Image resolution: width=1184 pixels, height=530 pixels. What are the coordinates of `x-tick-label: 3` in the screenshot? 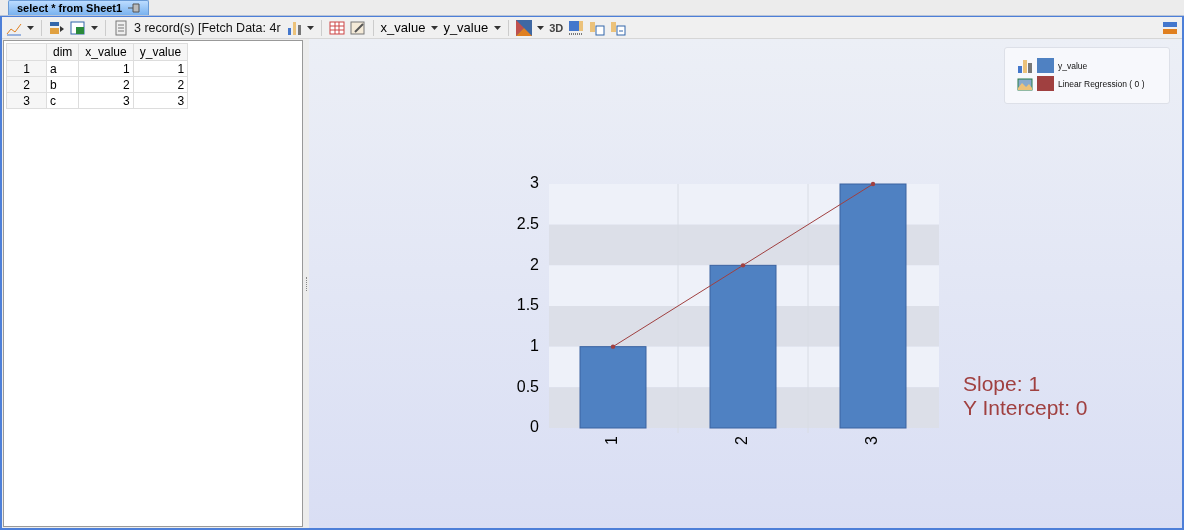 It's located at (872, 440).